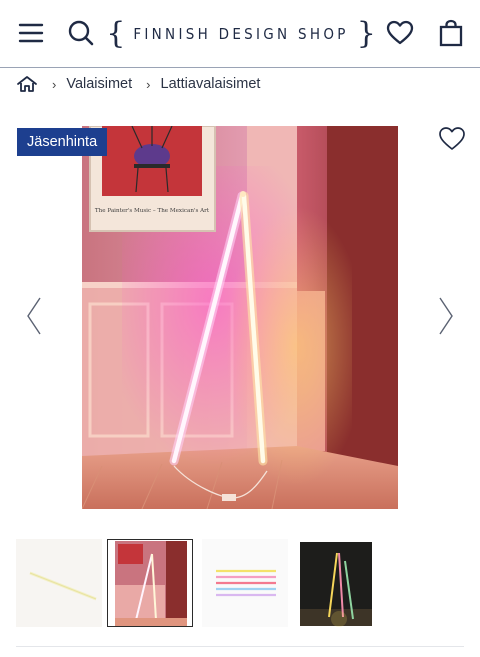 This screenshot has width=480, height=657. Describe the element at coordinates (240, 646) in the screenshot. I see `divider` at that location.